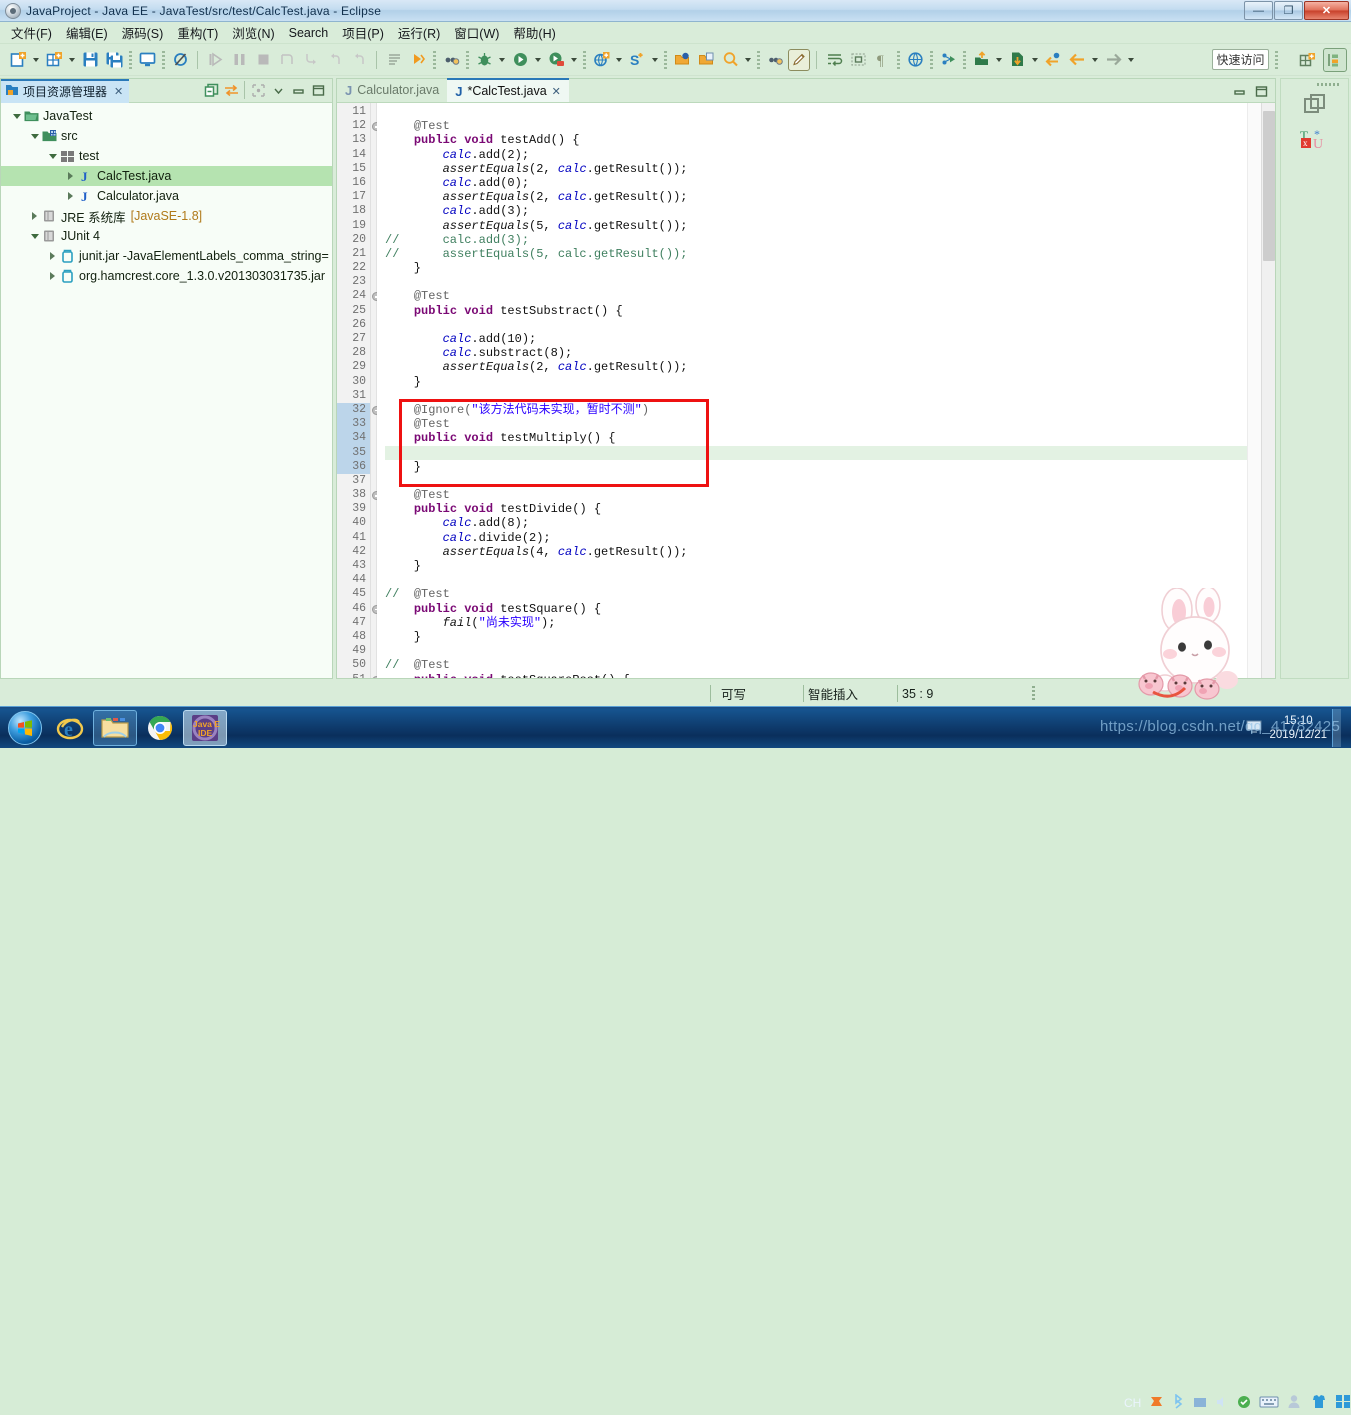 The width and height of the screenshot is (1351, 1415). Describe the element at coordinates (166, 196) in the screenshot. I see `tree-item: J Calculator.java` at that location.